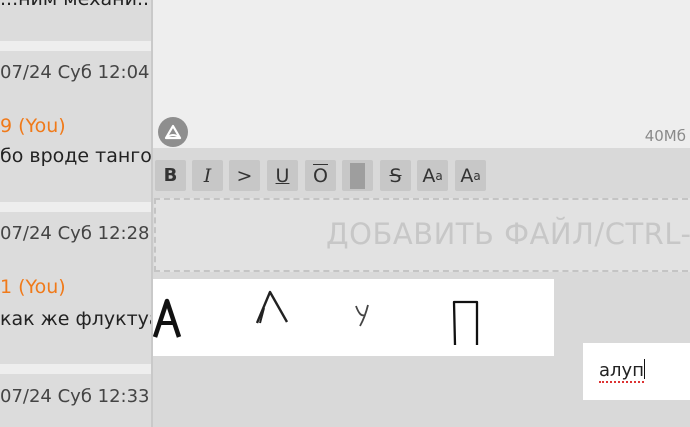 The width and height of the screenshot is (690, 427). I want to click on captcha-glyphs, so click(315, 318).